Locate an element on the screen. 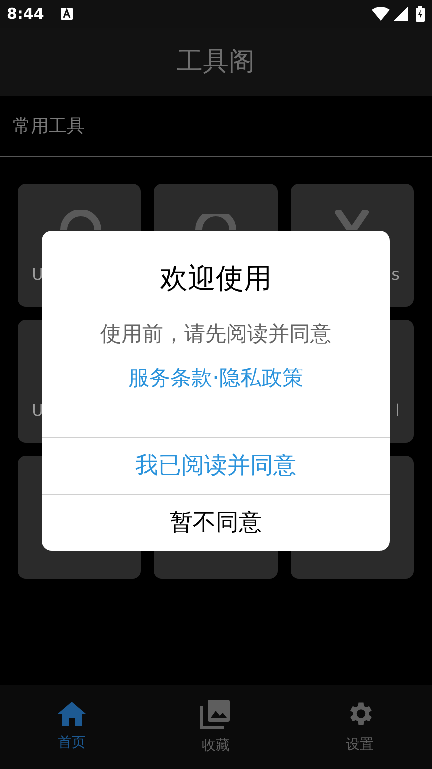 Image resolution: width=432 pixels, height=769 pixels. app-title: 工具阁 is located at coordinates (216, 62).